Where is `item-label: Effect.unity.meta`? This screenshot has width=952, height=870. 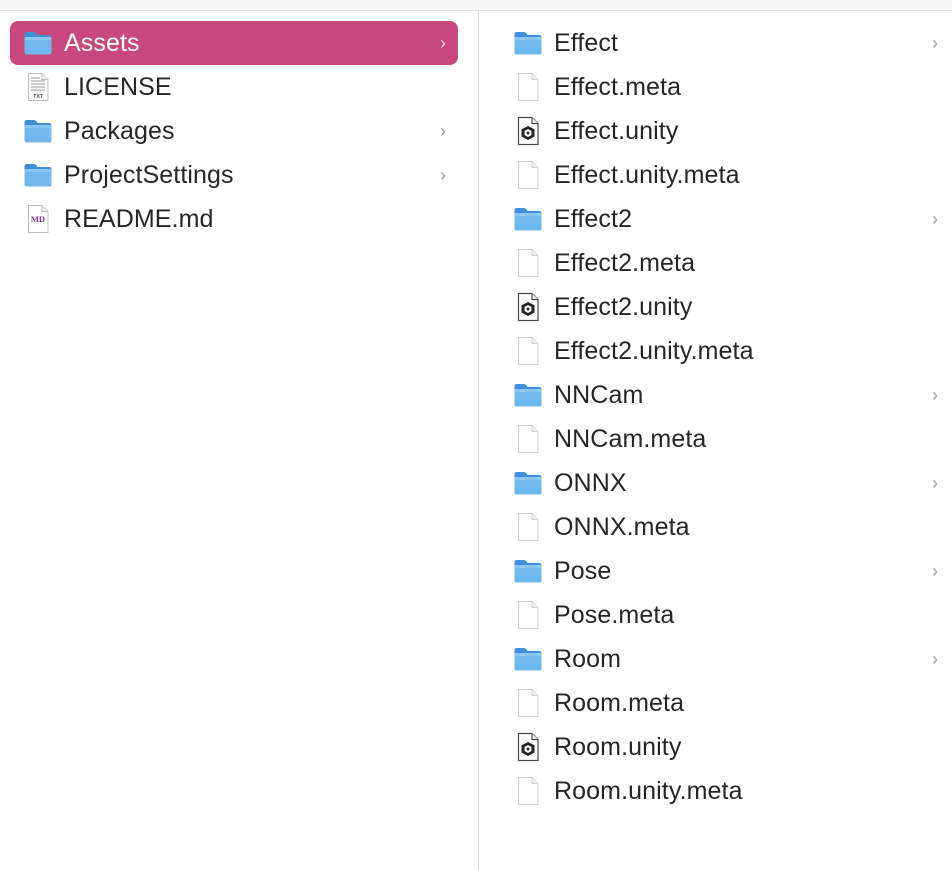
item-label: Effect.unity.meta is located at coordinates (647, 174).